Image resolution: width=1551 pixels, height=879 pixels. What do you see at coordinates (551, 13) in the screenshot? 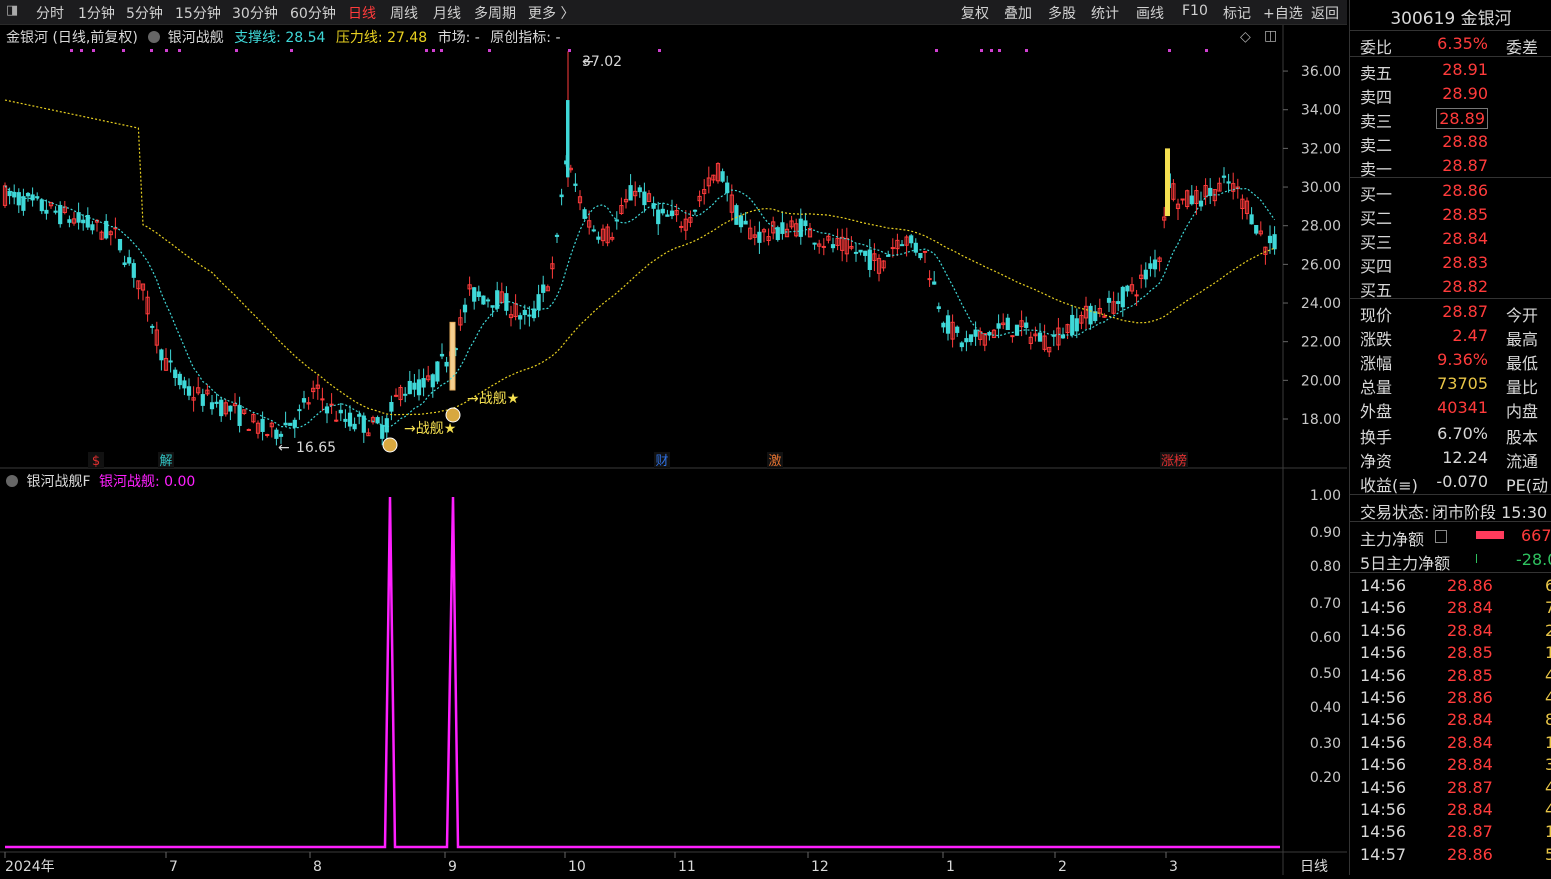
I see `period-tab: 更多 〉` at bounding box center [551, 13].